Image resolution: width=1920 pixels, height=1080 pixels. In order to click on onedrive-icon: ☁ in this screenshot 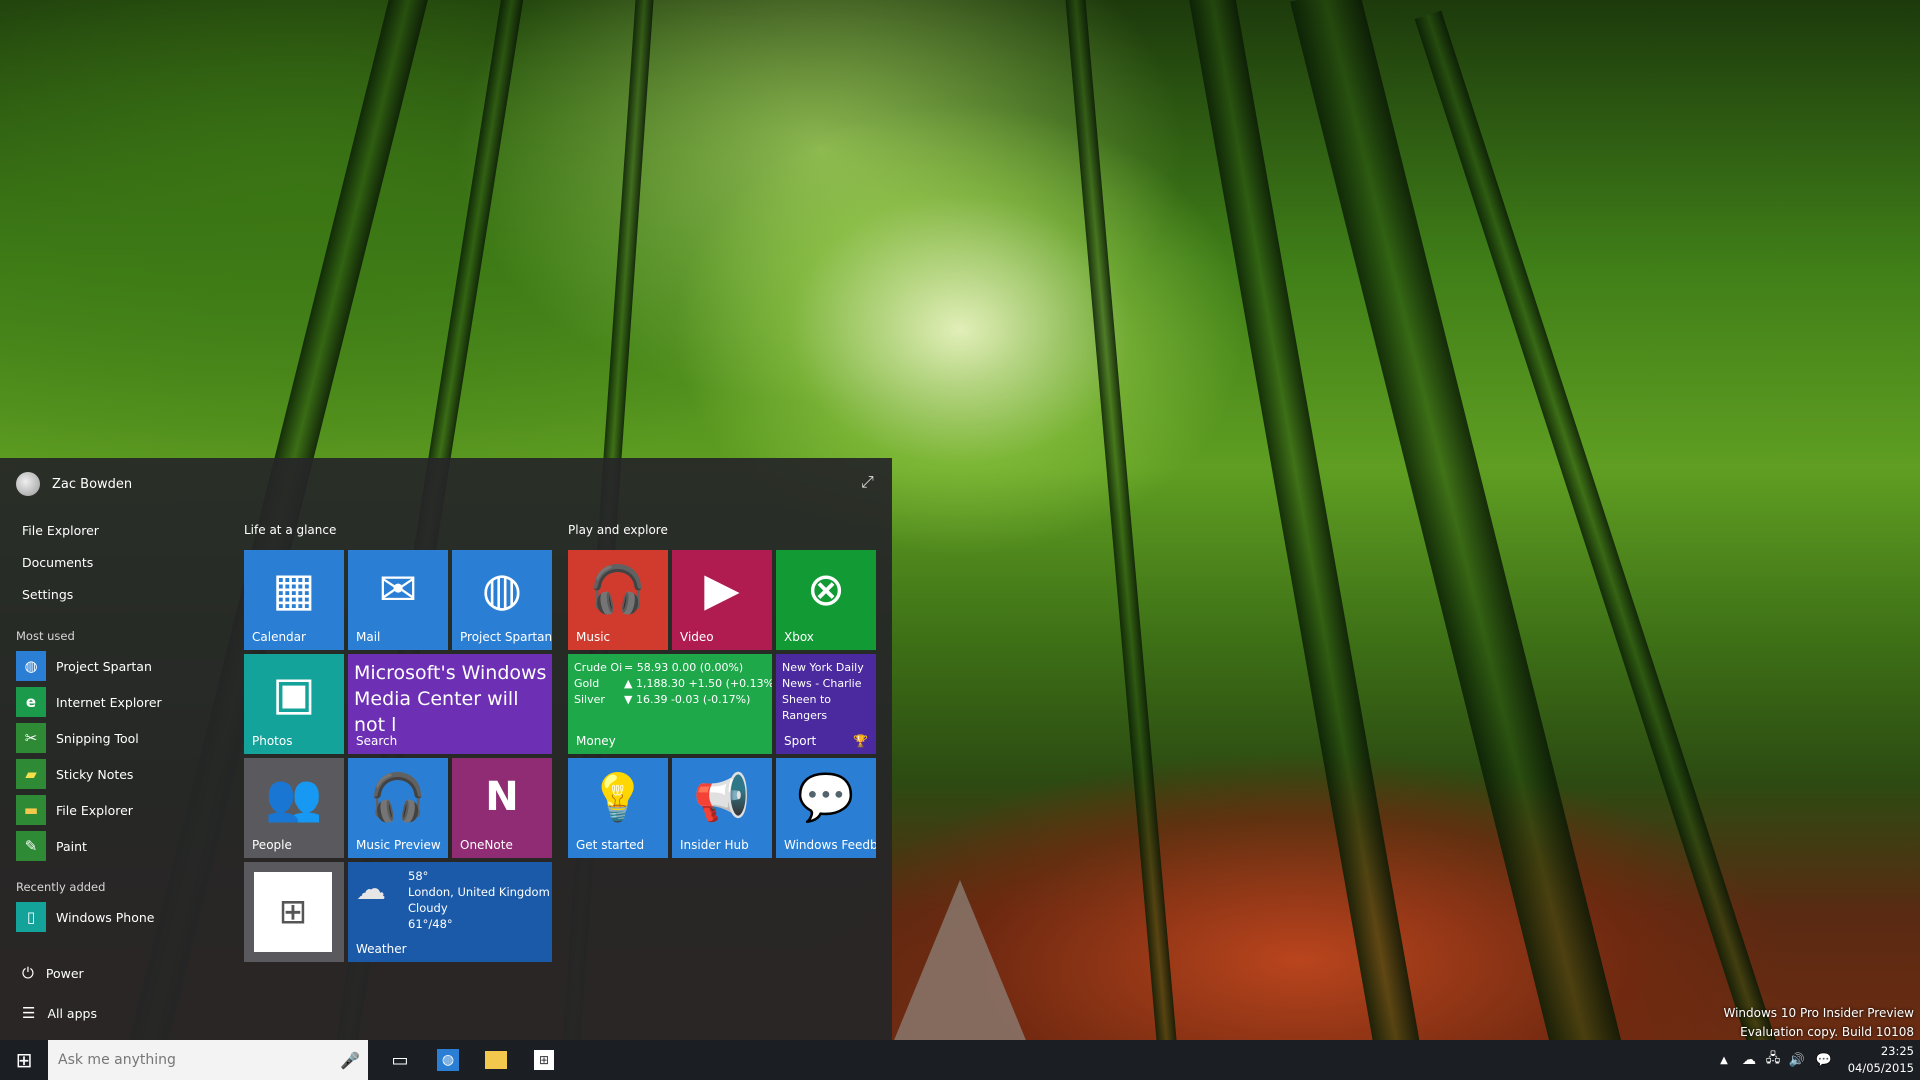, I will do `click(1749, 1060)`.